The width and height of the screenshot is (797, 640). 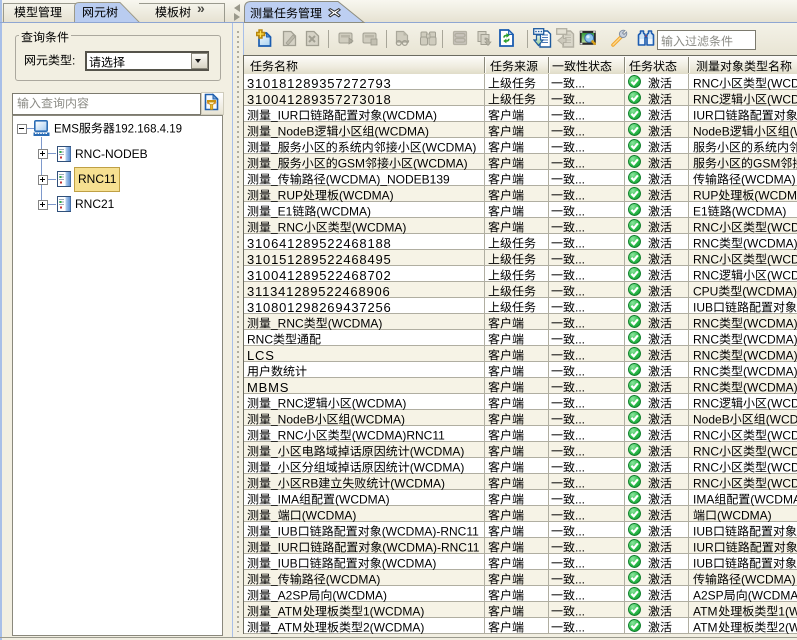 I want to click on svg-text: E1, so click(x=700, y=211).